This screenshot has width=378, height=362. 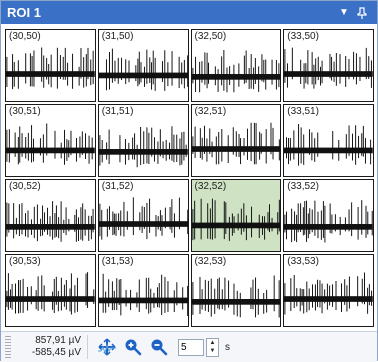 I want to click on pin-icon, so click(x=362, y=13).